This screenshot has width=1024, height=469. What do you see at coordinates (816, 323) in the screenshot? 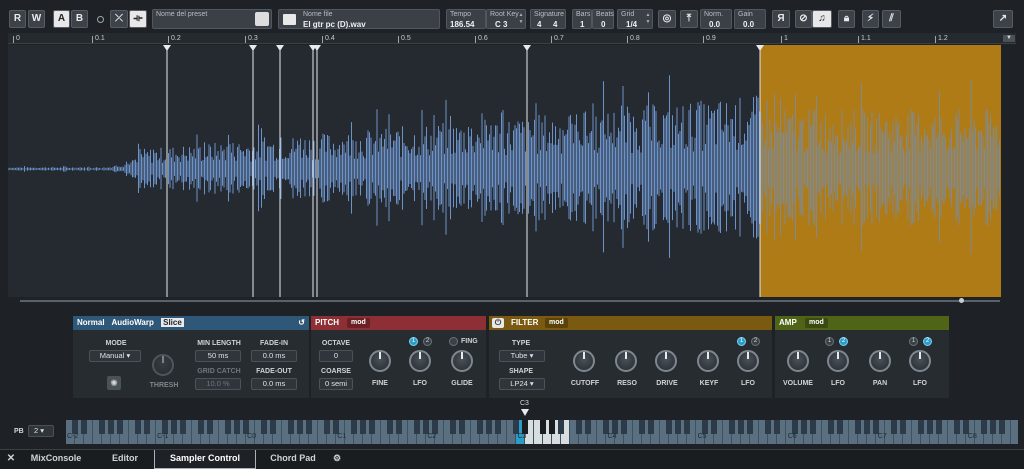
I see `amp-mod-button: mod` at bounding box center [816, 323].